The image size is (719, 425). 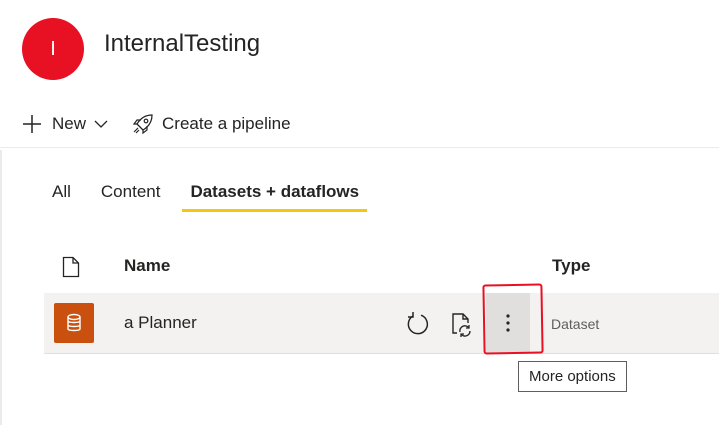 I want to click on dataset-type: Dataset, so click(x=575, y=324).